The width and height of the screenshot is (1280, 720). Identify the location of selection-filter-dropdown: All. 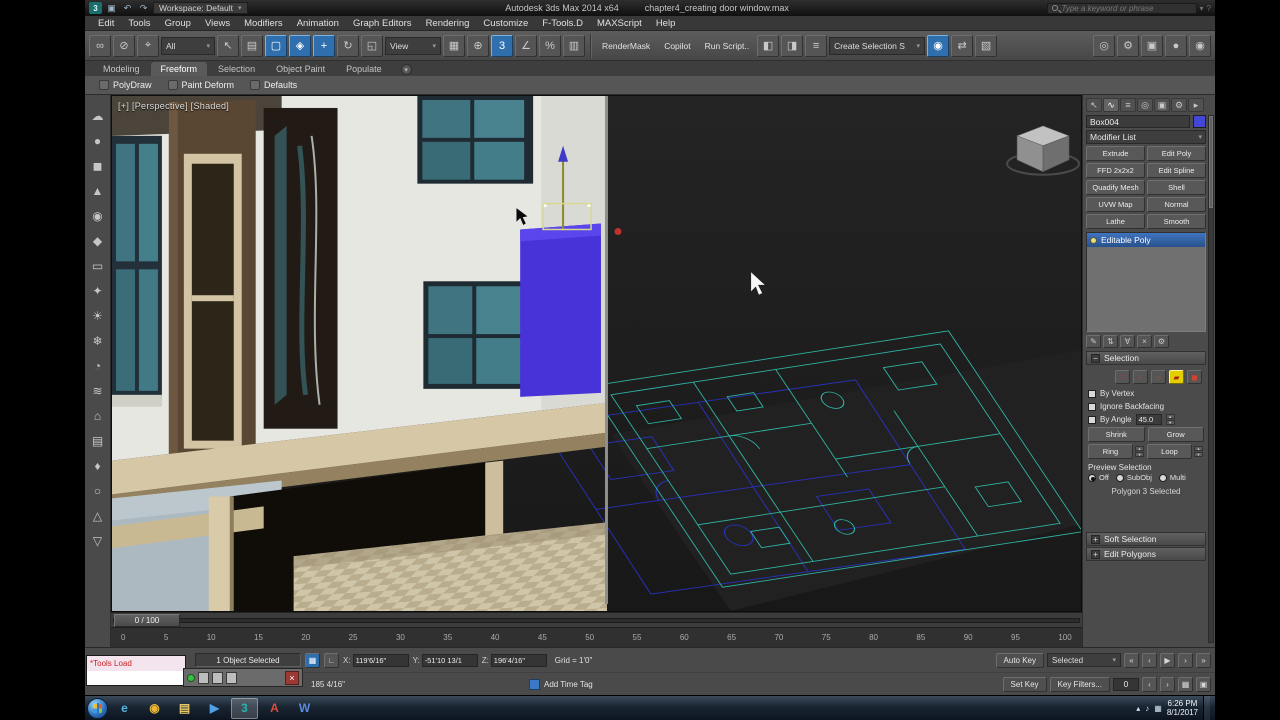
(188, 45).